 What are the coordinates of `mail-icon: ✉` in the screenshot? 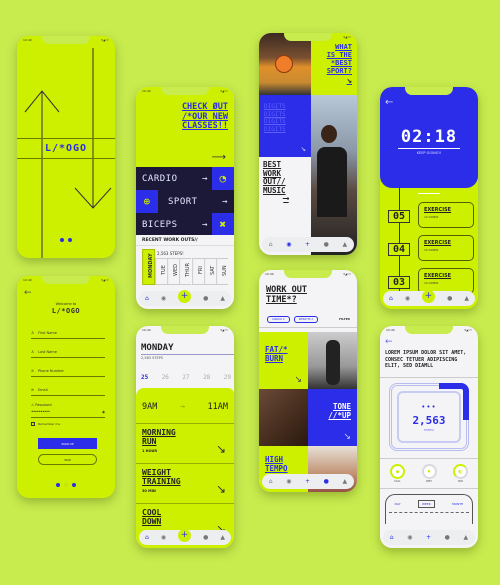 It's located at (32, 390).